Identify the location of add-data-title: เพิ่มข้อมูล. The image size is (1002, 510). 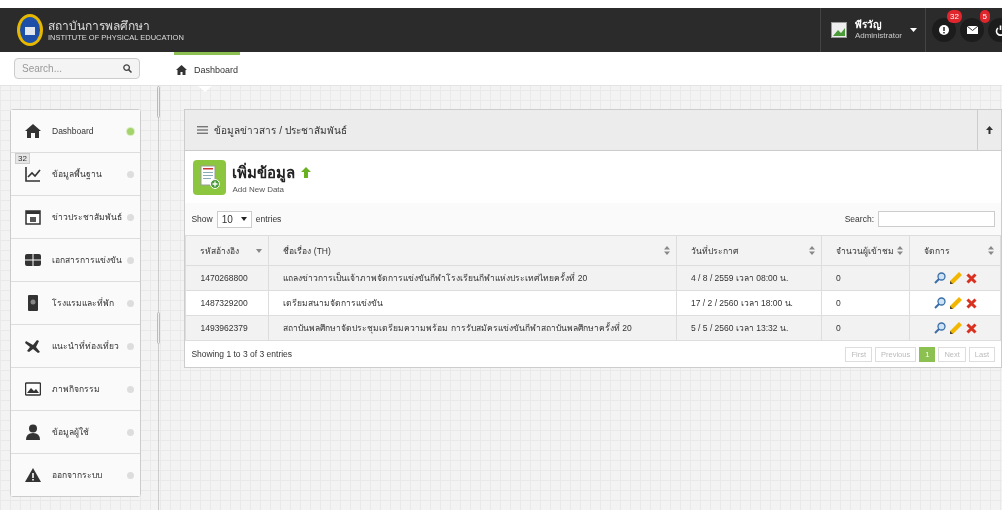
(264, 173).